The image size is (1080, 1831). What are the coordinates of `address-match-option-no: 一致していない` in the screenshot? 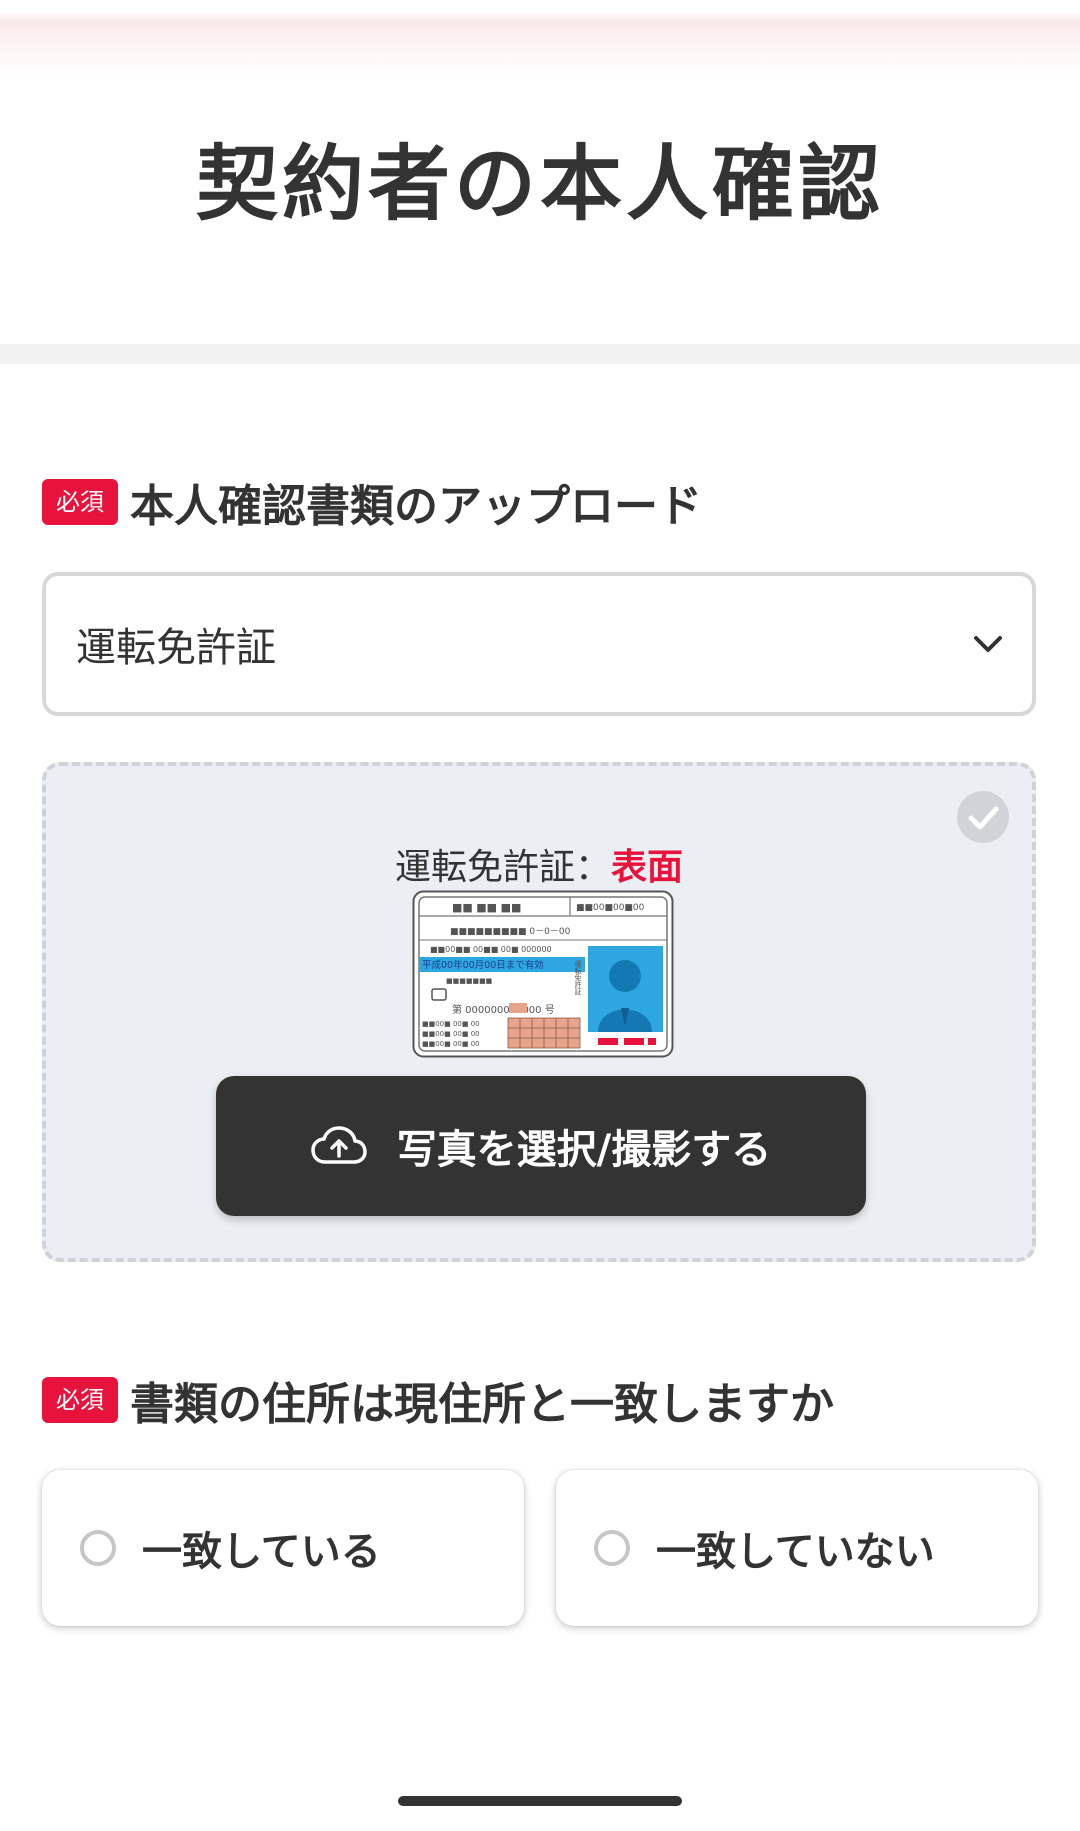 It's located at (797, 1548).